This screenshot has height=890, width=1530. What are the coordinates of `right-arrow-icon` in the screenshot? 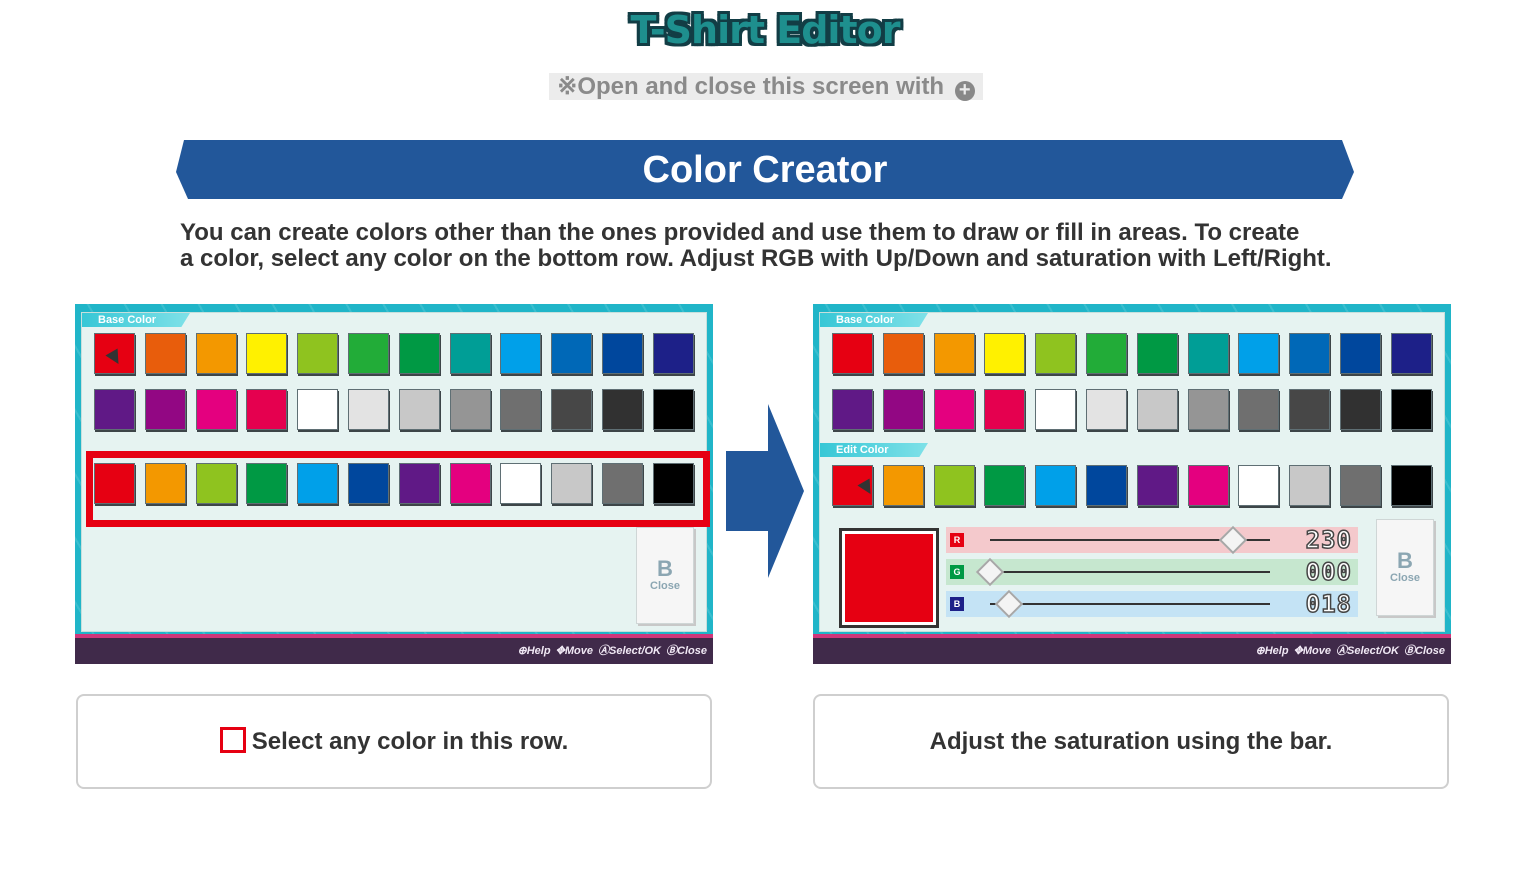 It's located at (765, 491).